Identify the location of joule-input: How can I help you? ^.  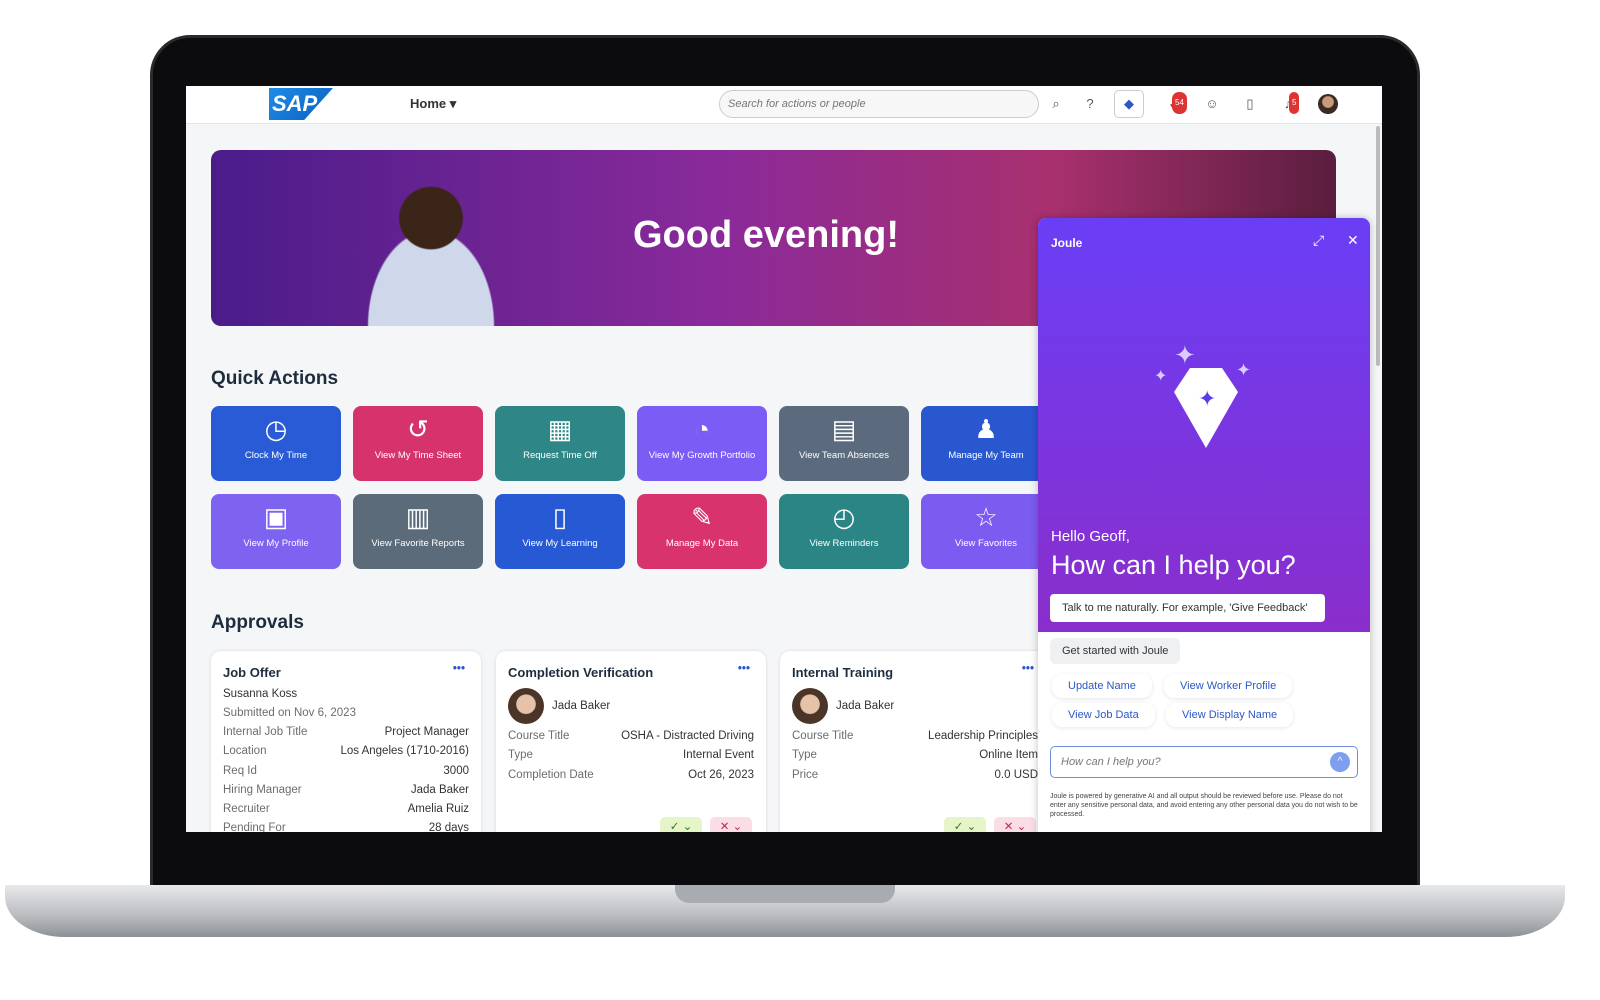
(1204, 762).